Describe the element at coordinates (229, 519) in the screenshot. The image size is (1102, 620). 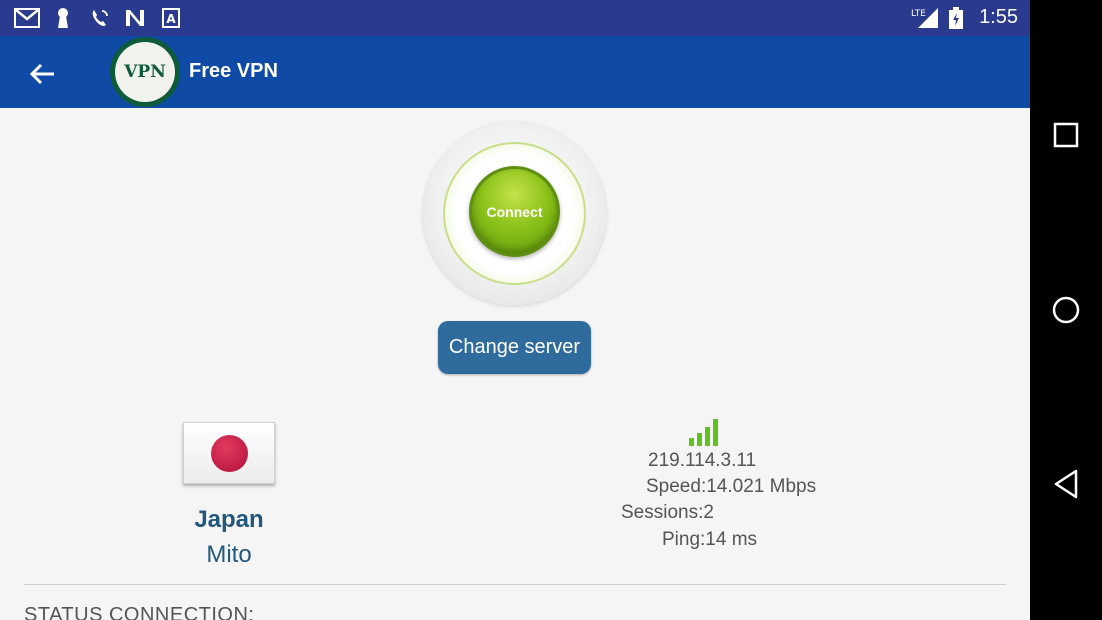
I see `country-name: Japan` at that location.